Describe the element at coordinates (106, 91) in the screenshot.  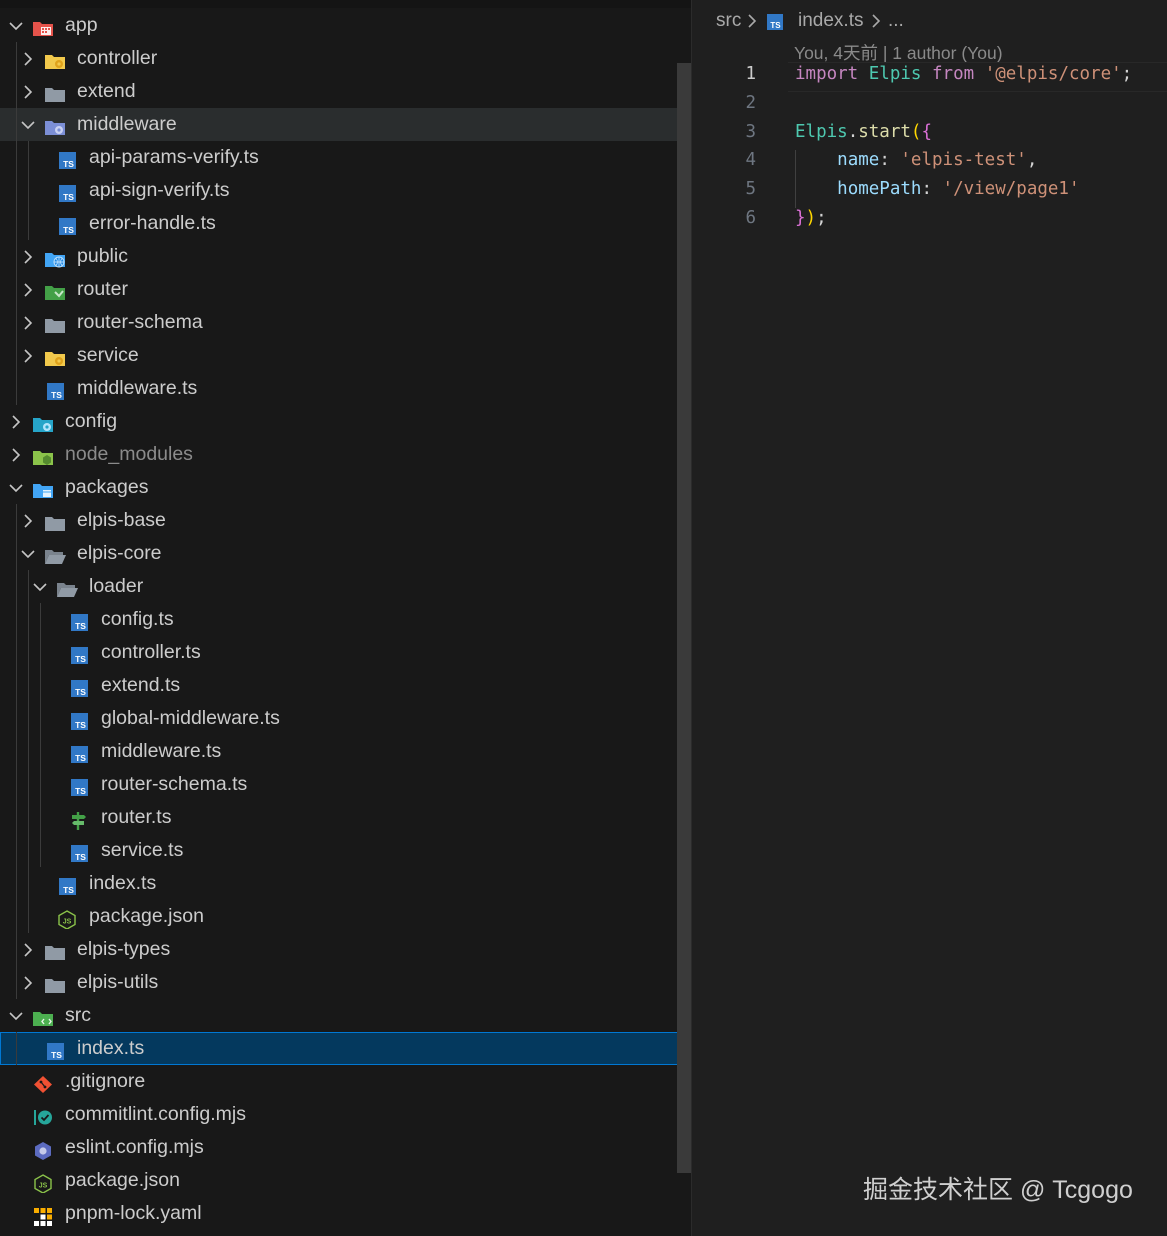
I see `tree-item-label: extend` at that location.